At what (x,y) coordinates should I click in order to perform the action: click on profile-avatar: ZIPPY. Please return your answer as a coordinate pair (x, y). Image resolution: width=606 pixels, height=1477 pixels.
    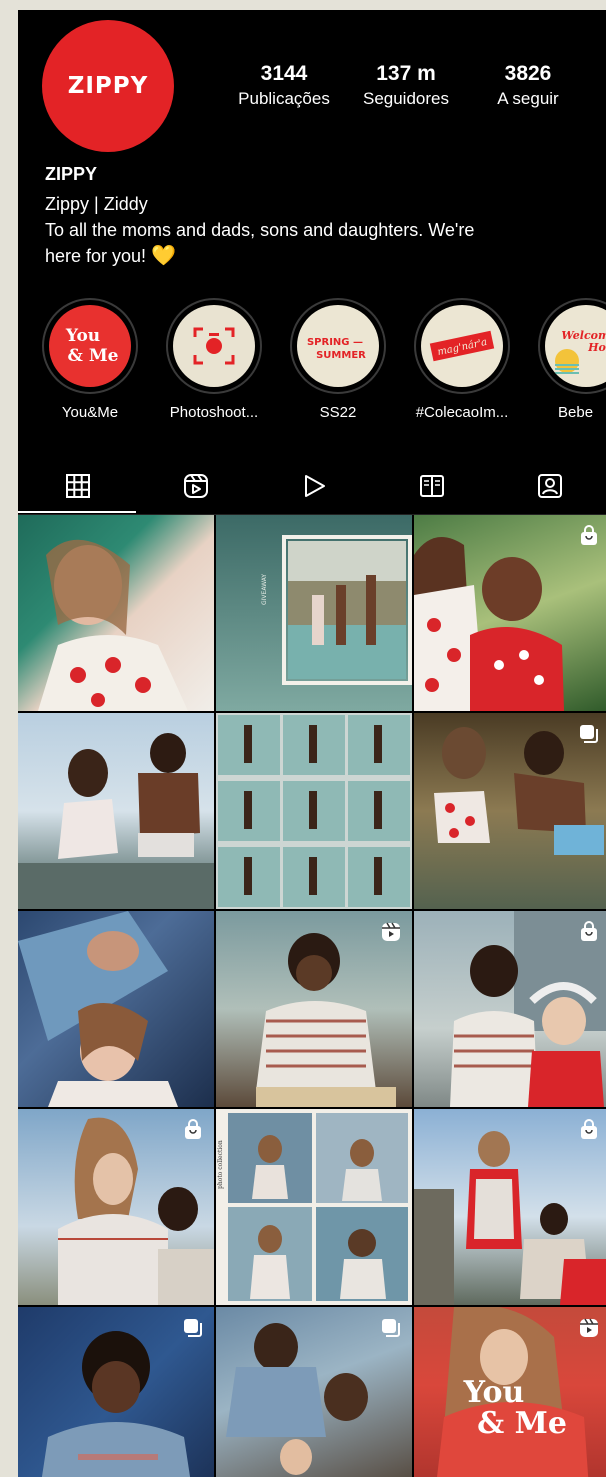
    Looking at the image, I should click on (108, 86).